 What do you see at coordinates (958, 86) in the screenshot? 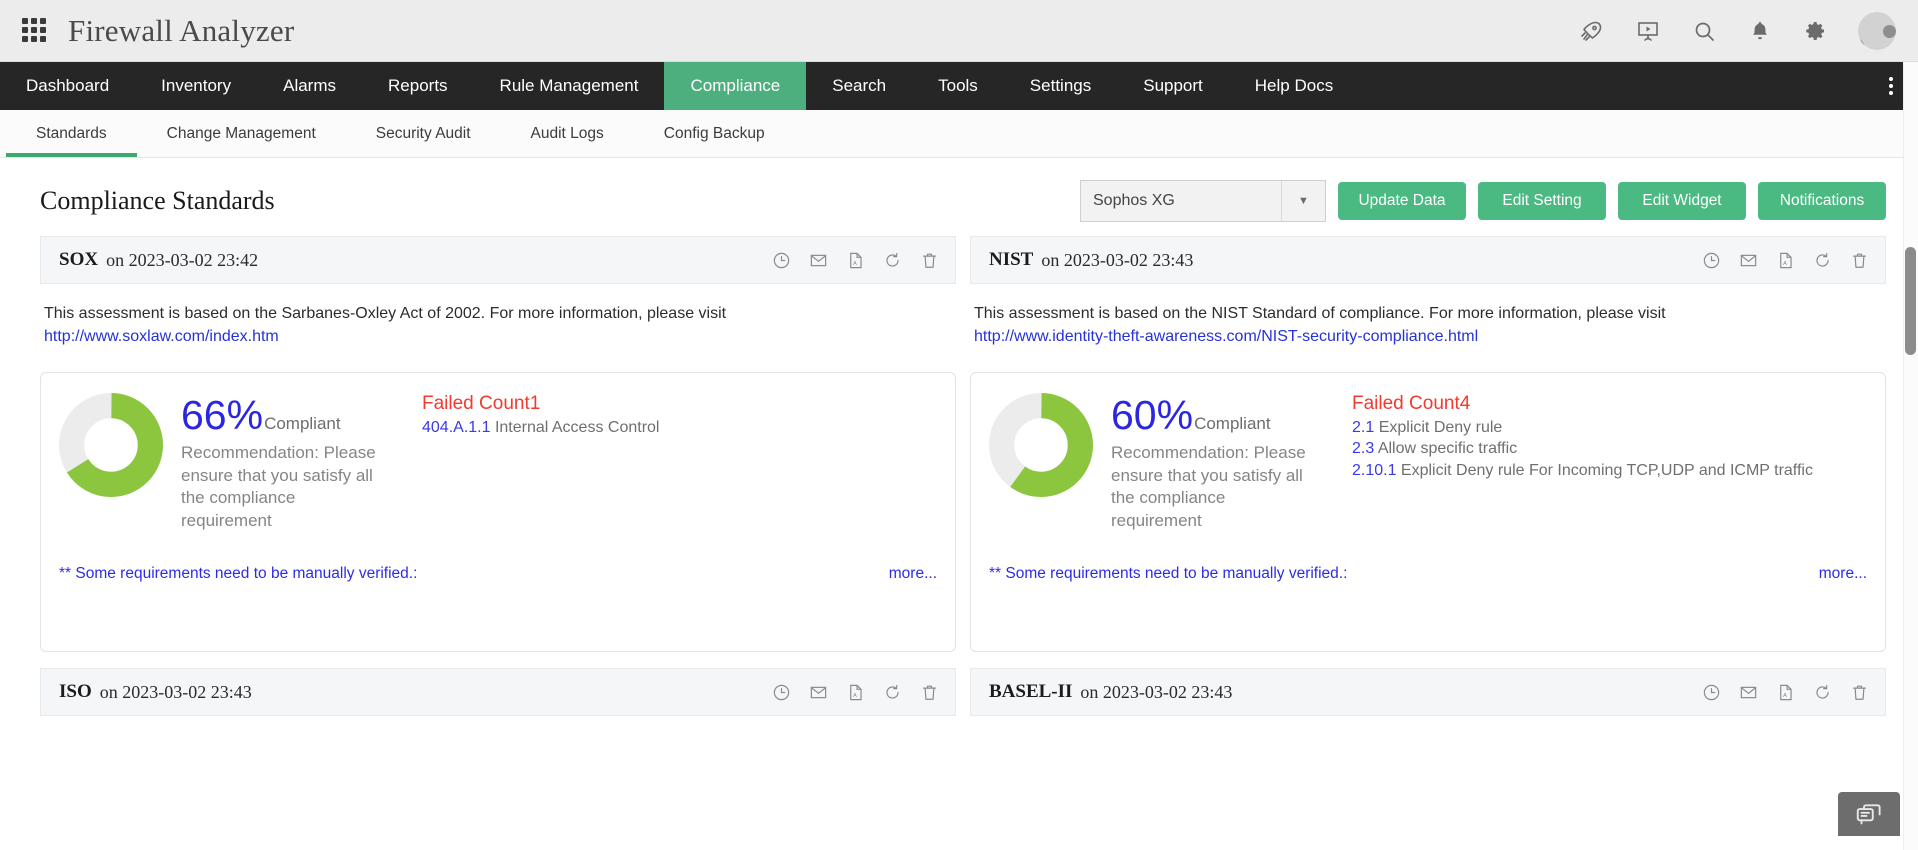
I see `nav-item-tools: Tools` at bounding box center [958, 86].